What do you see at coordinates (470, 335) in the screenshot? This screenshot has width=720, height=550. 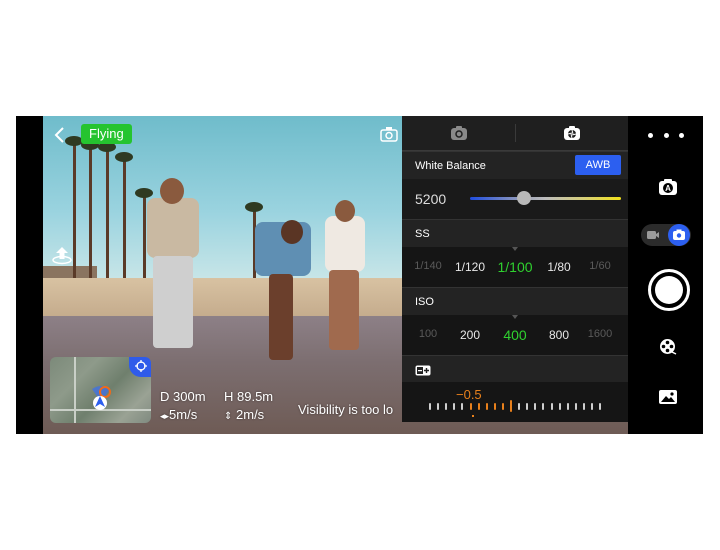 I see `iso-option: 200` at bounding box center [470, 335].